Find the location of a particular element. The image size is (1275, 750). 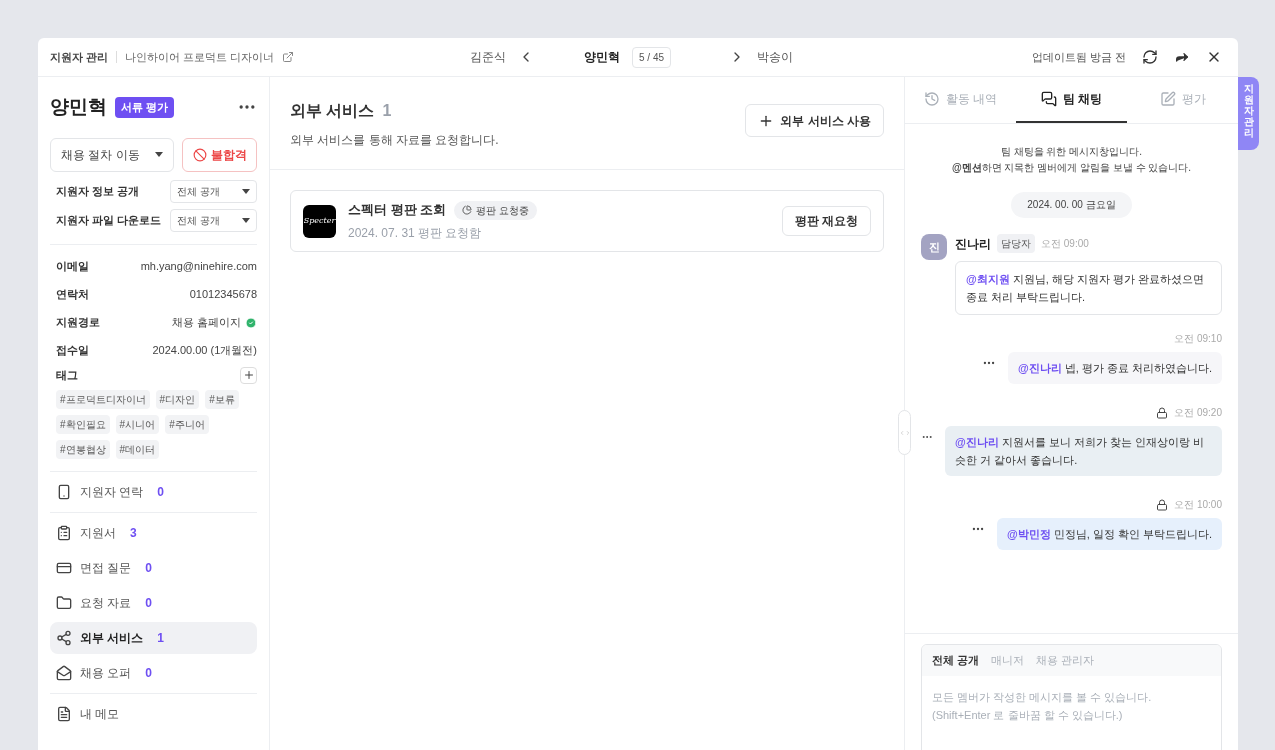

nav-item: 내 메모 is located at coordinates (153, 713).